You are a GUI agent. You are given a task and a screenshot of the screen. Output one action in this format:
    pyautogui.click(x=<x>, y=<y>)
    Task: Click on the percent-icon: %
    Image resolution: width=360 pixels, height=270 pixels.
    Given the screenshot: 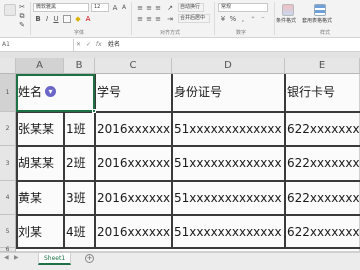 What is the action you would take?
    pyautogui.click(x=233, y=19)
    